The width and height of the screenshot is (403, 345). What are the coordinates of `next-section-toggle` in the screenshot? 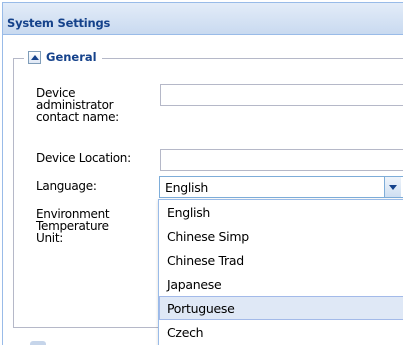 It's located at (38, 343).